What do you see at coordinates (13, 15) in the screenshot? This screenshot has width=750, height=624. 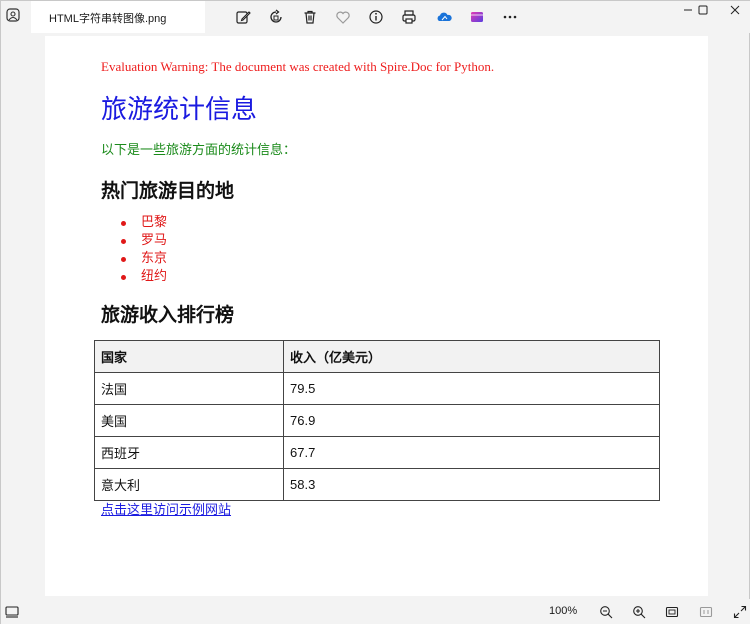 I see `photos-app-icon` at bounding box center [13, 15].